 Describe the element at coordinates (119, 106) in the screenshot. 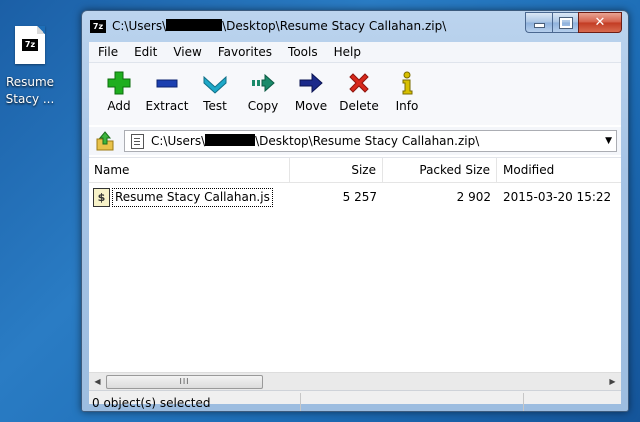

I see `add-label: Add` at that location.